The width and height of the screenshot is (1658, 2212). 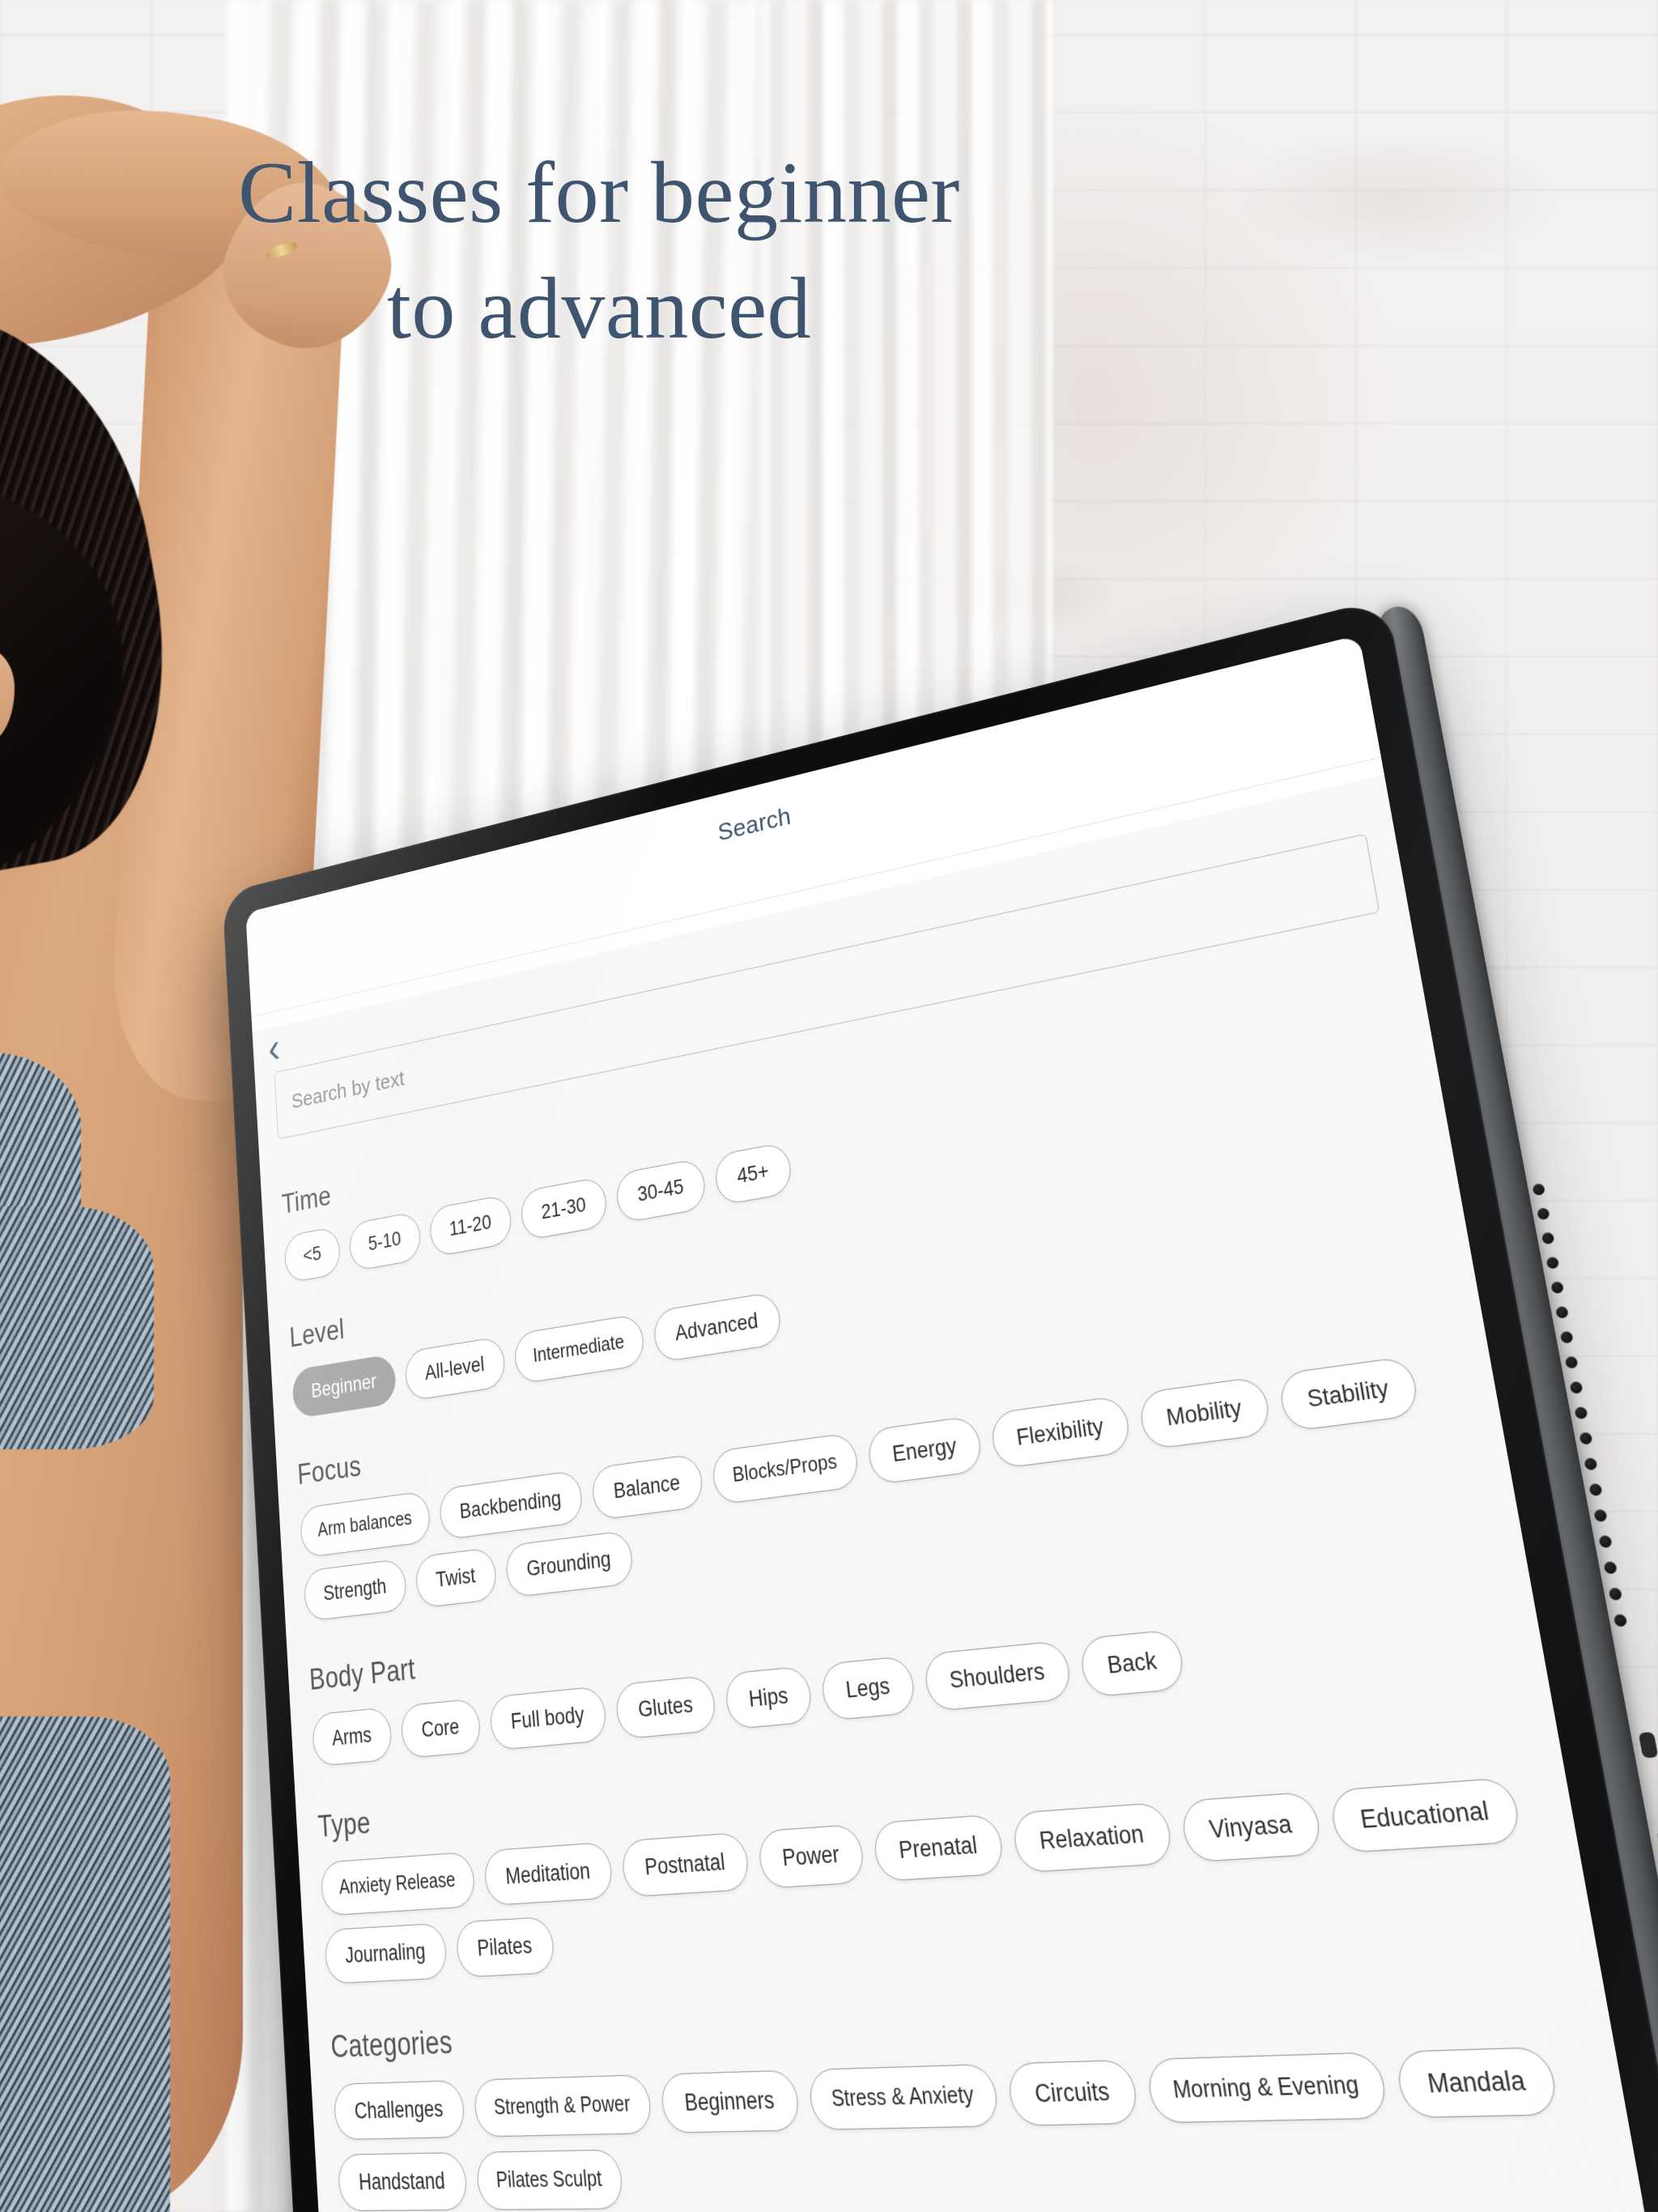 What do you see at coordinates (685, 1864) in the screenshot?
I see `filter-chip-postnatal: Postnatal` at bounding box center [685, 1864].